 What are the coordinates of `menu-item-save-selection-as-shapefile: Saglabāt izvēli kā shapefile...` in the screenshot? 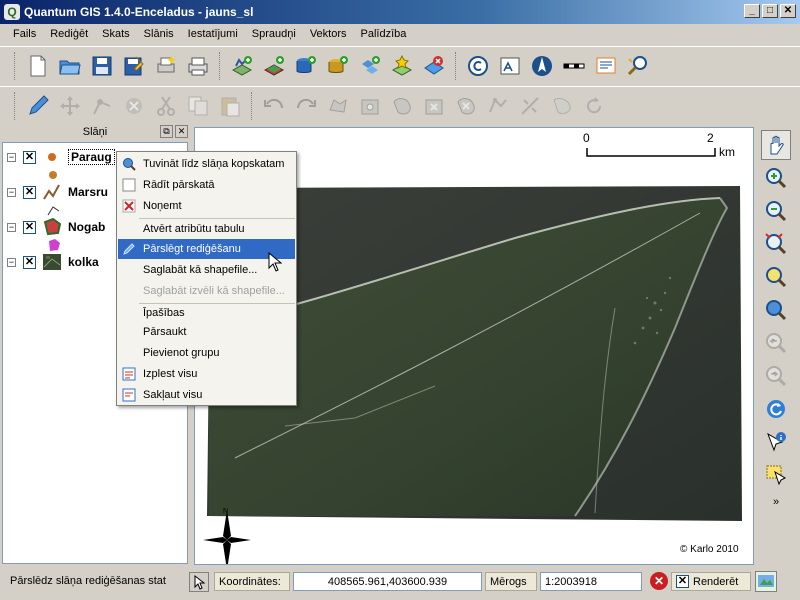 It's located at (206, 291).